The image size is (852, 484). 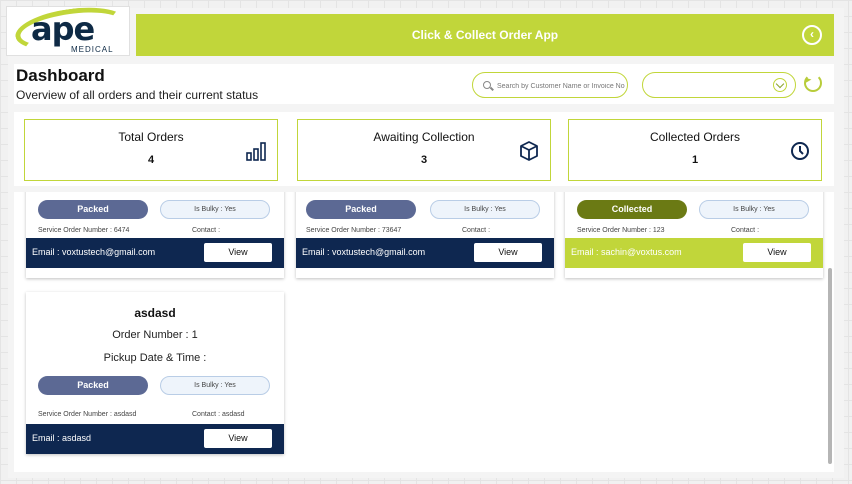 What do you see at coordinates (695, 150) in the screenshot?
I see `stat-collected-orders: Collected Orders 1` at bounding box center [695, 150].